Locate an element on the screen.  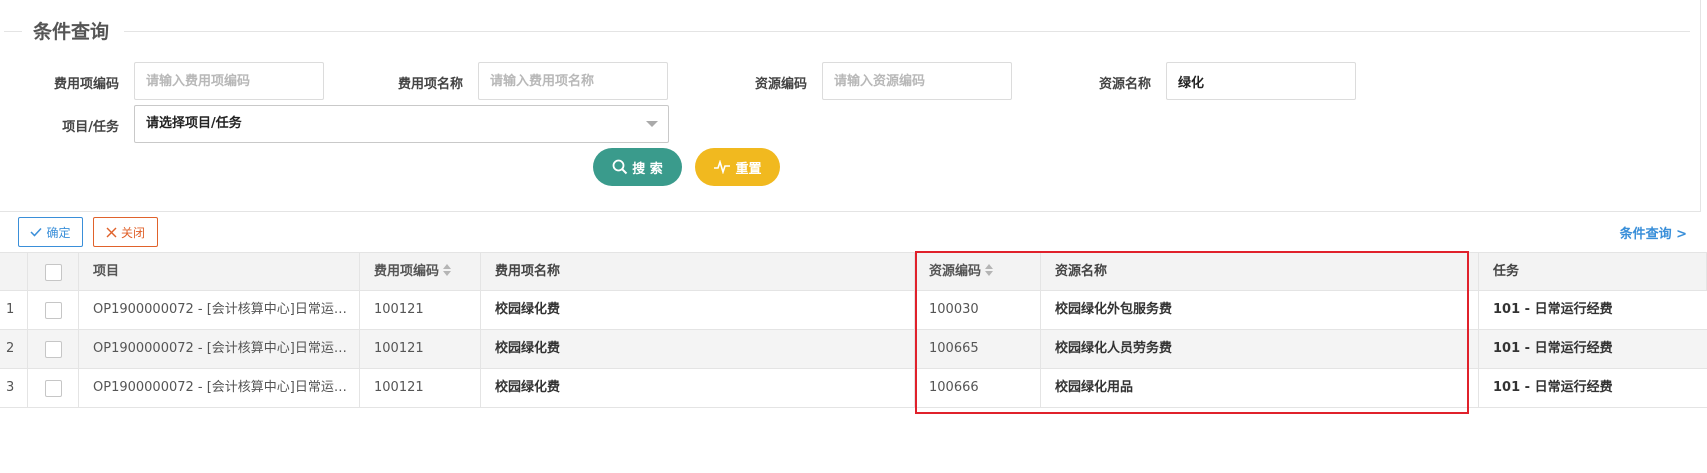
search-icon is located at coordinates (620, 167).